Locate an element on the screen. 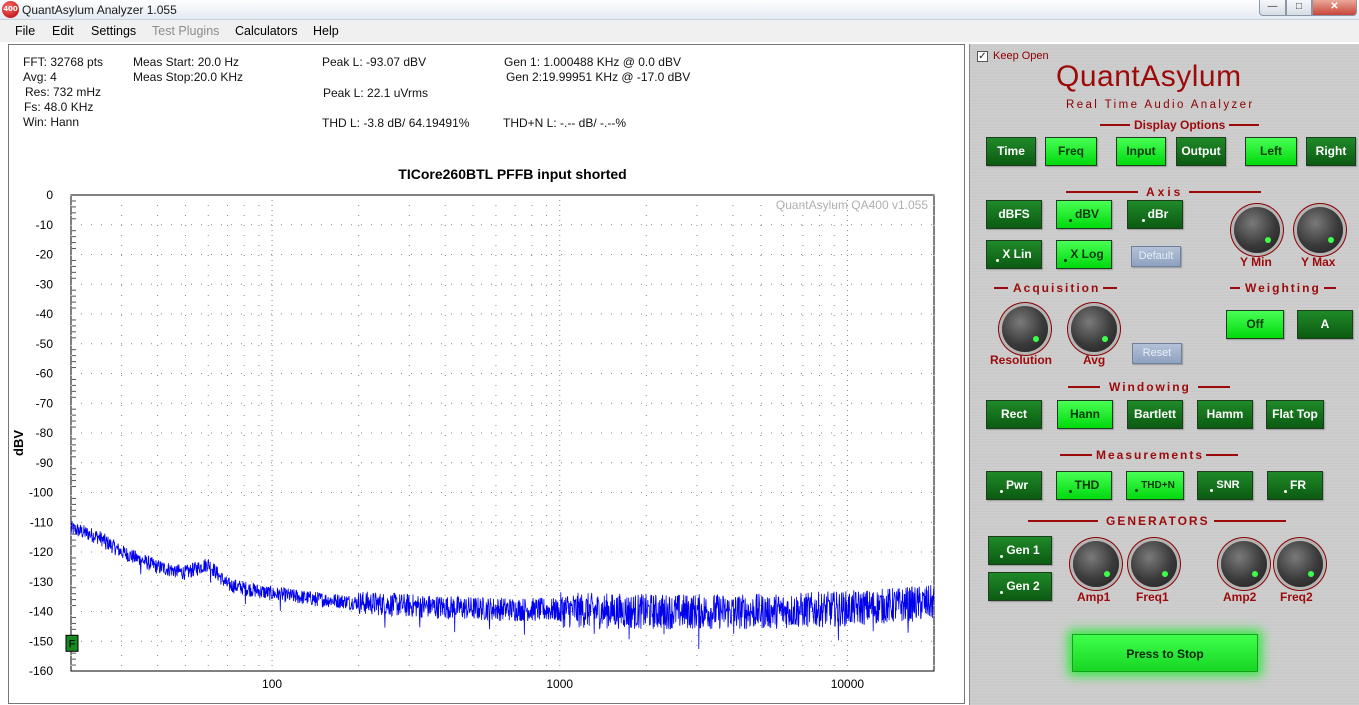 The height and width of the screenshot is (705, 1359). x-tick-label: 10000 is located at coordinates (848, 684).